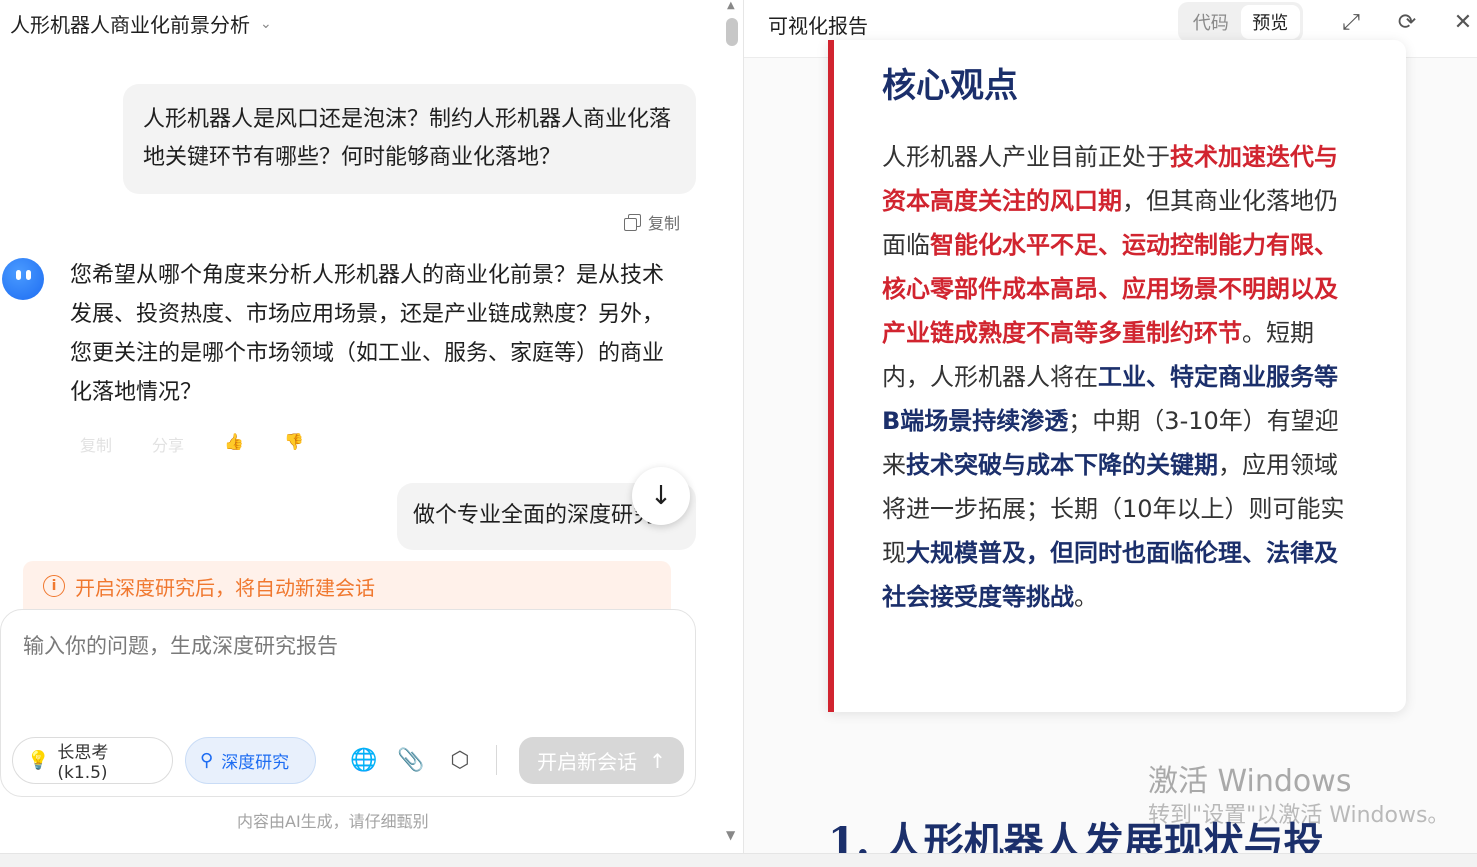 The image size is (1477, 867). Describe the element at coordinates (96, 444) in the screenshot. I see `ghost-copy-button: 复制` at that location.